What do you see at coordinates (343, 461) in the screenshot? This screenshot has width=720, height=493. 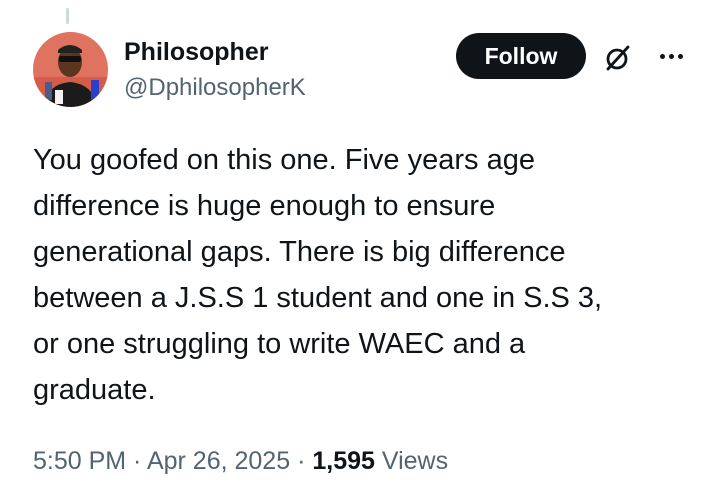 I see `views-count: 1,595` at bounding box center [343, 461].